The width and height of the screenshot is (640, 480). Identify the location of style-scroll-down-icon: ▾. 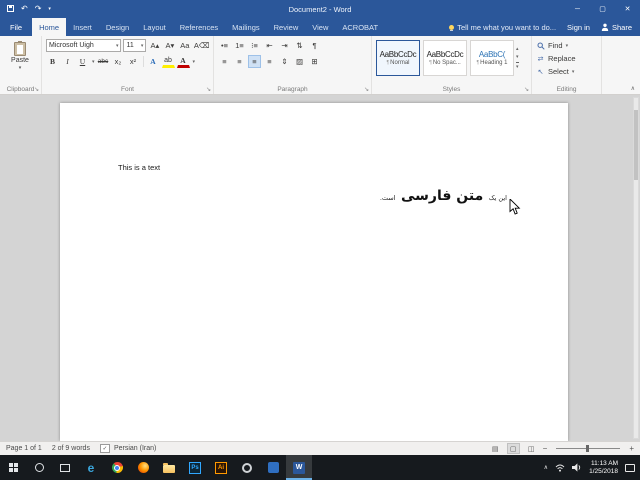
(517, 57).